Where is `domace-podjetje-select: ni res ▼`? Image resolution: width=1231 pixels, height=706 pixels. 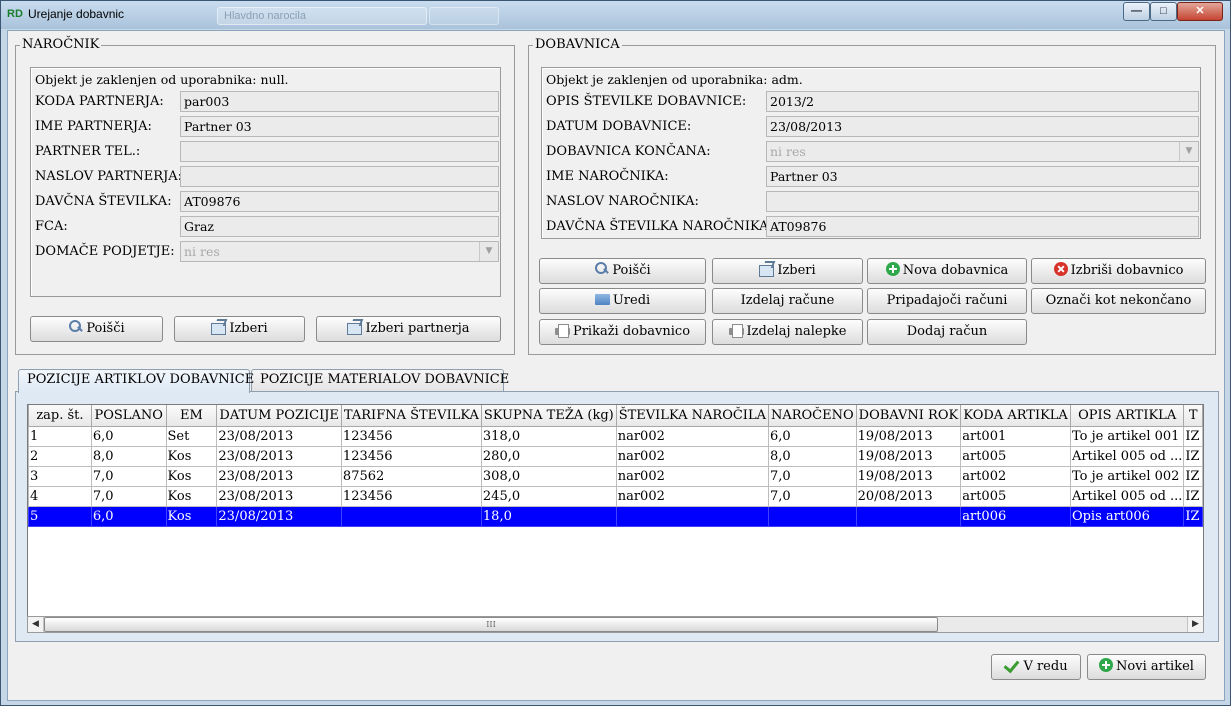
domace-podjetje-select: ni res ▼ is located at coordinates (339, 251).